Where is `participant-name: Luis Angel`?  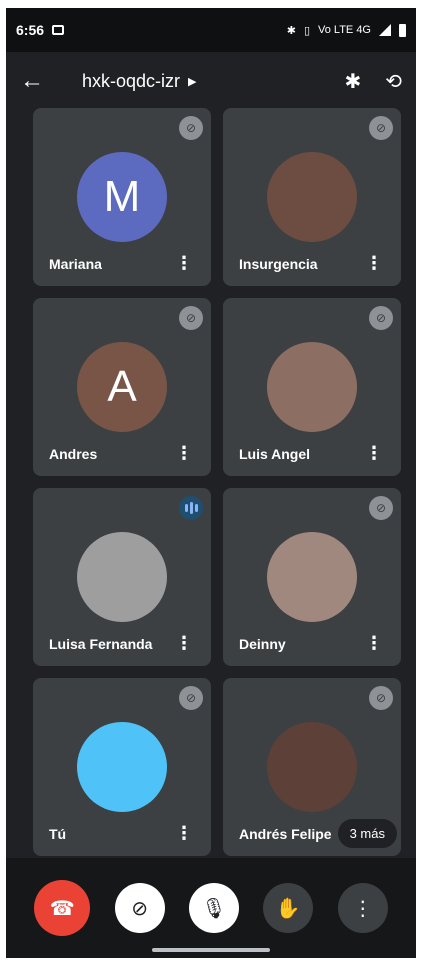 participant-name: Luis Angel is located at coordinates (275, 454).